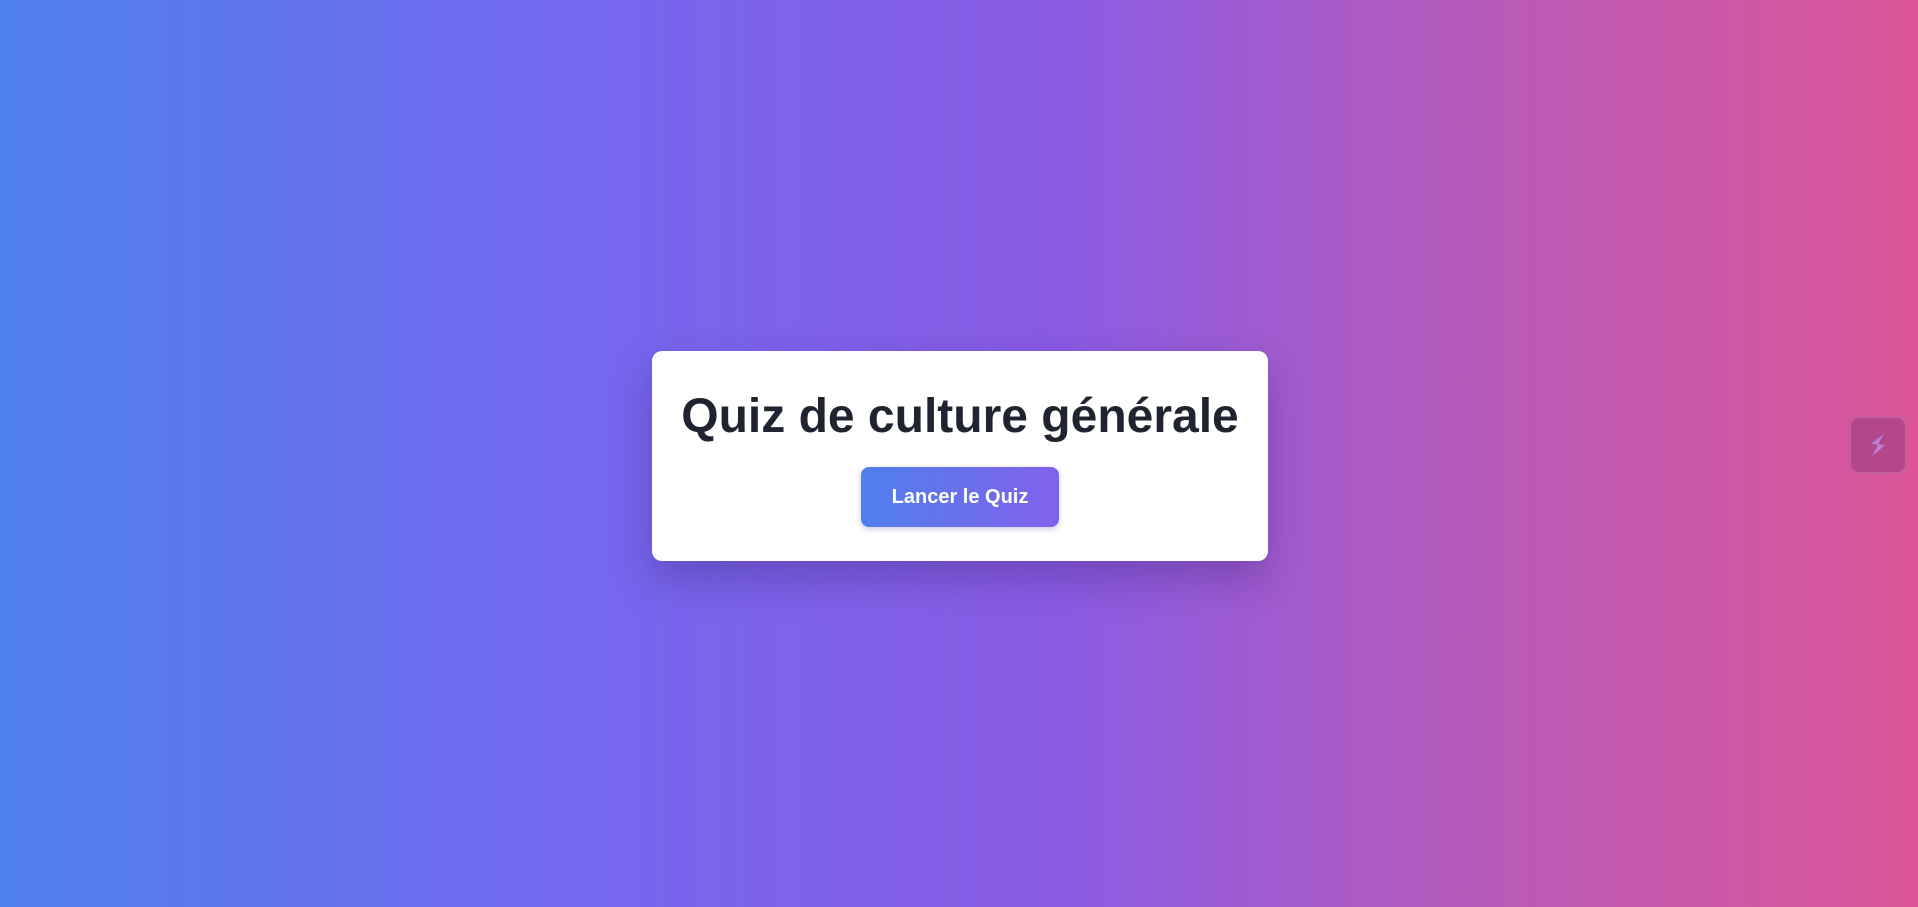  Describe the element at coordinates (960, 456) in the screenshot. I see `quiz-start-card: Quiz de culture générale Lancer le Quiz` at that location.